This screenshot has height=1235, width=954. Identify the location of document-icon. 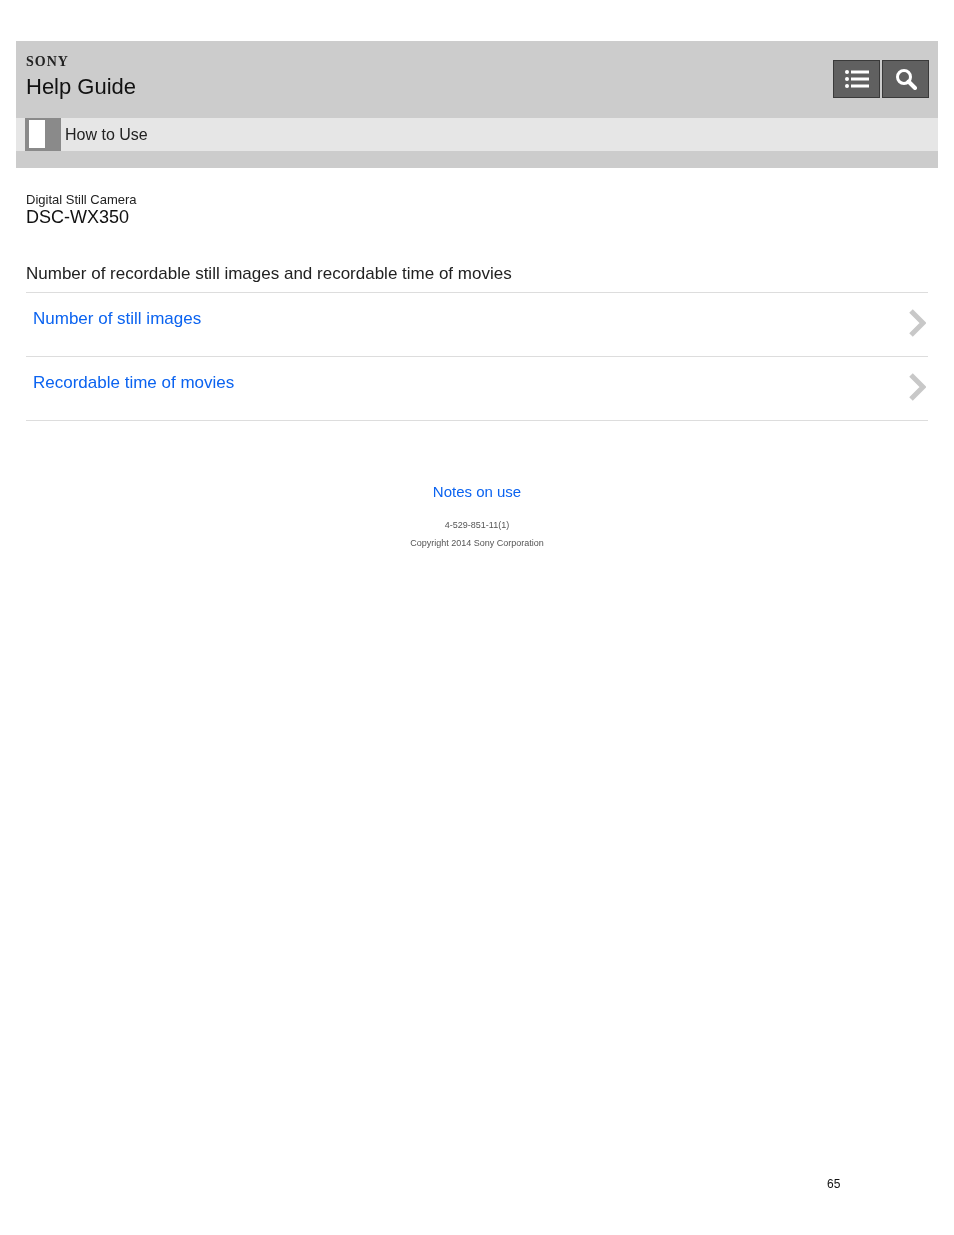
(43, 134).